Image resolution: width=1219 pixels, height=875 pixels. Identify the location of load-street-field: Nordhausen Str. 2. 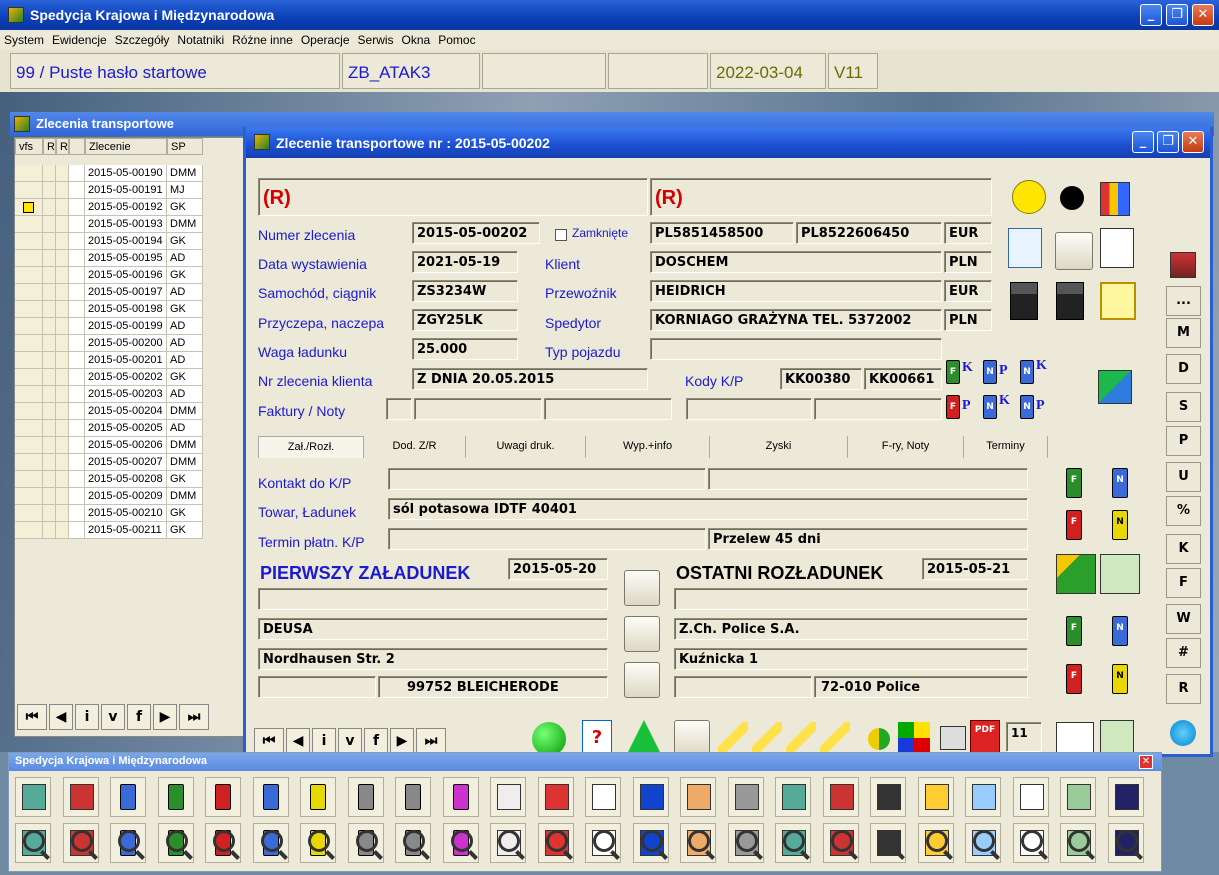
(433, 659).